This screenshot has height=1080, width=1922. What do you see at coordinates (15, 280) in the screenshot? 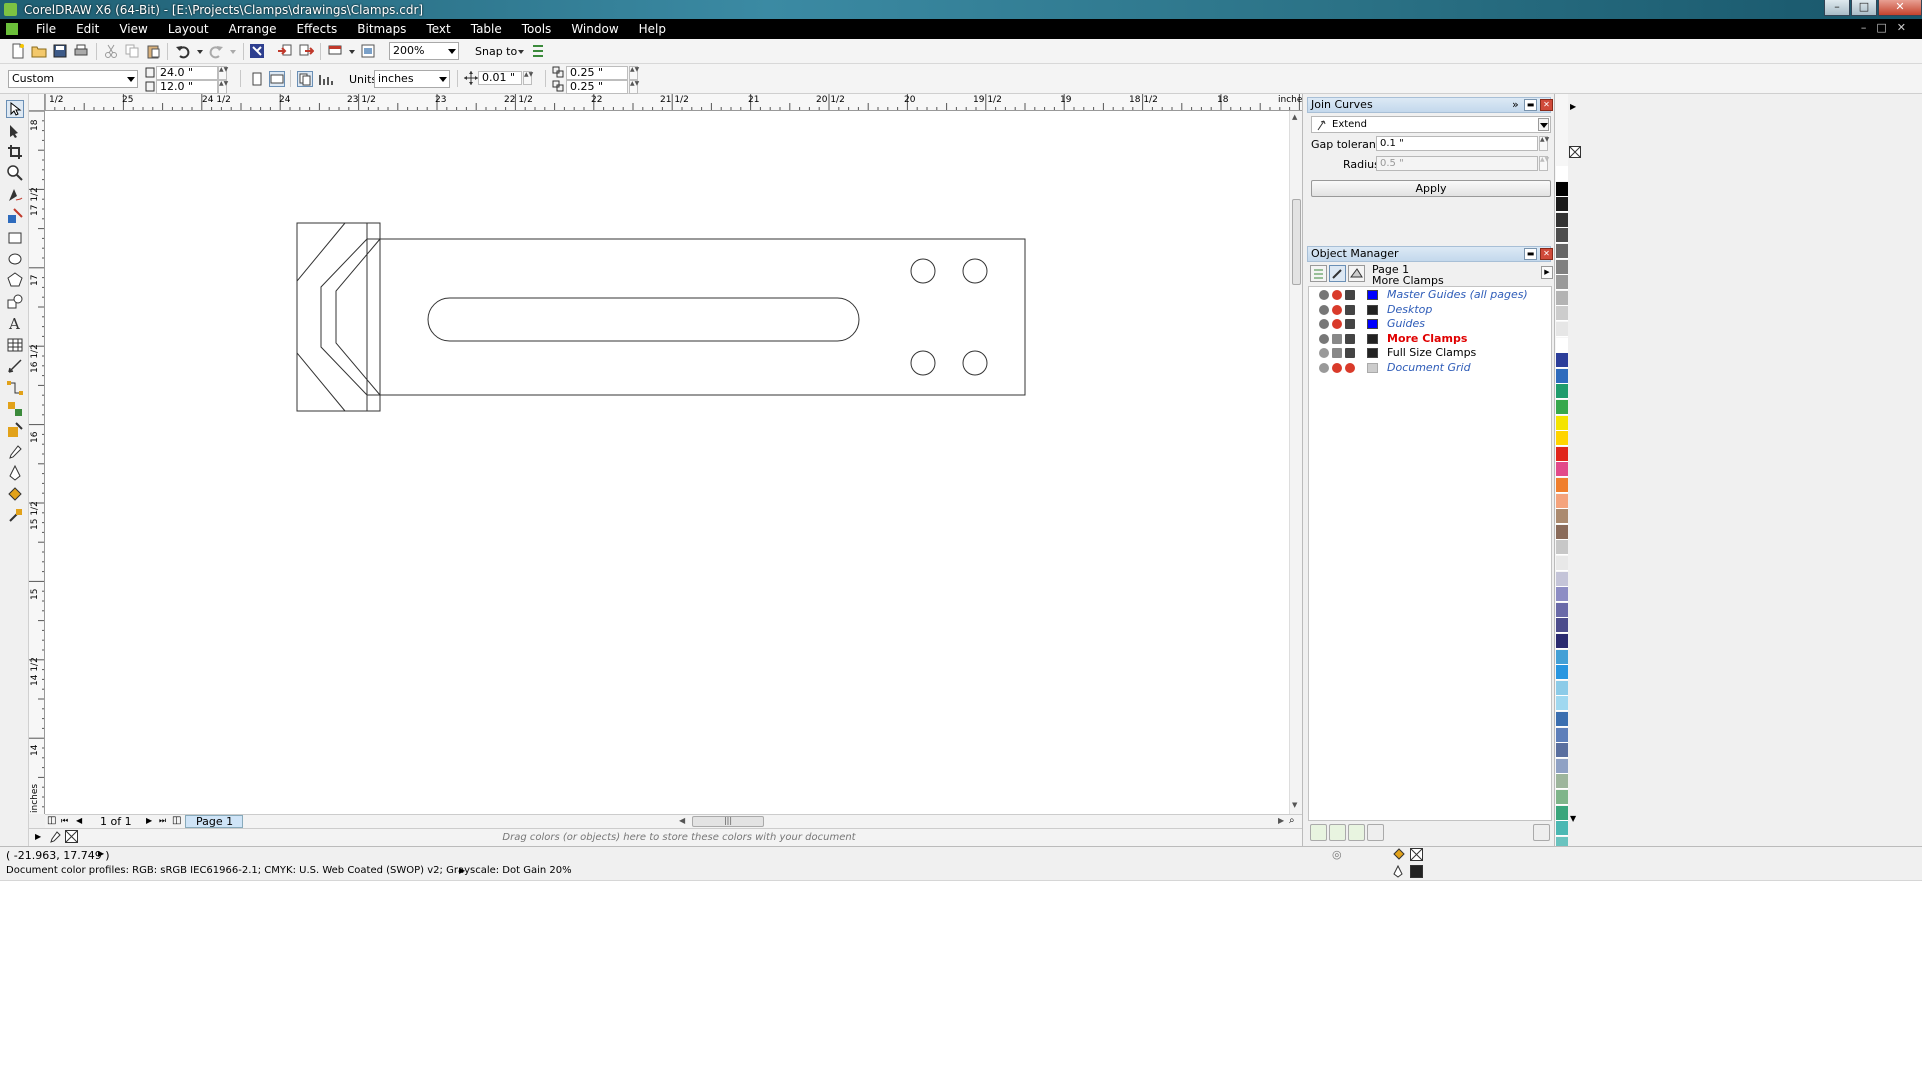
I see `polygon-tool-icon` at bounding box center [15, 280].